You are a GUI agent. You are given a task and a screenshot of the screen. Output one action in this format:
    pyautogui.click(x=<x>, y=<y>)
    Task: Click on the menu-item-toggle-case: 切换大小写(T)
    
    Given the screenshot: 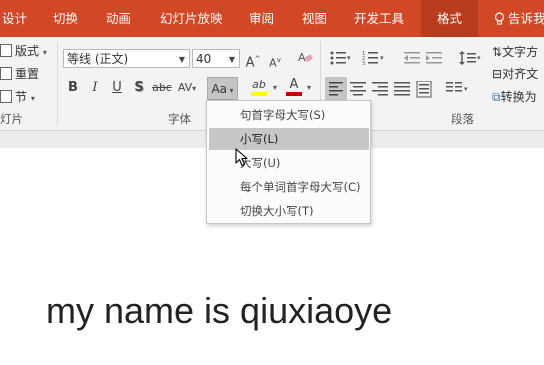 What is the action you would take?
    pyautogui.click(x=289, y=211)
    